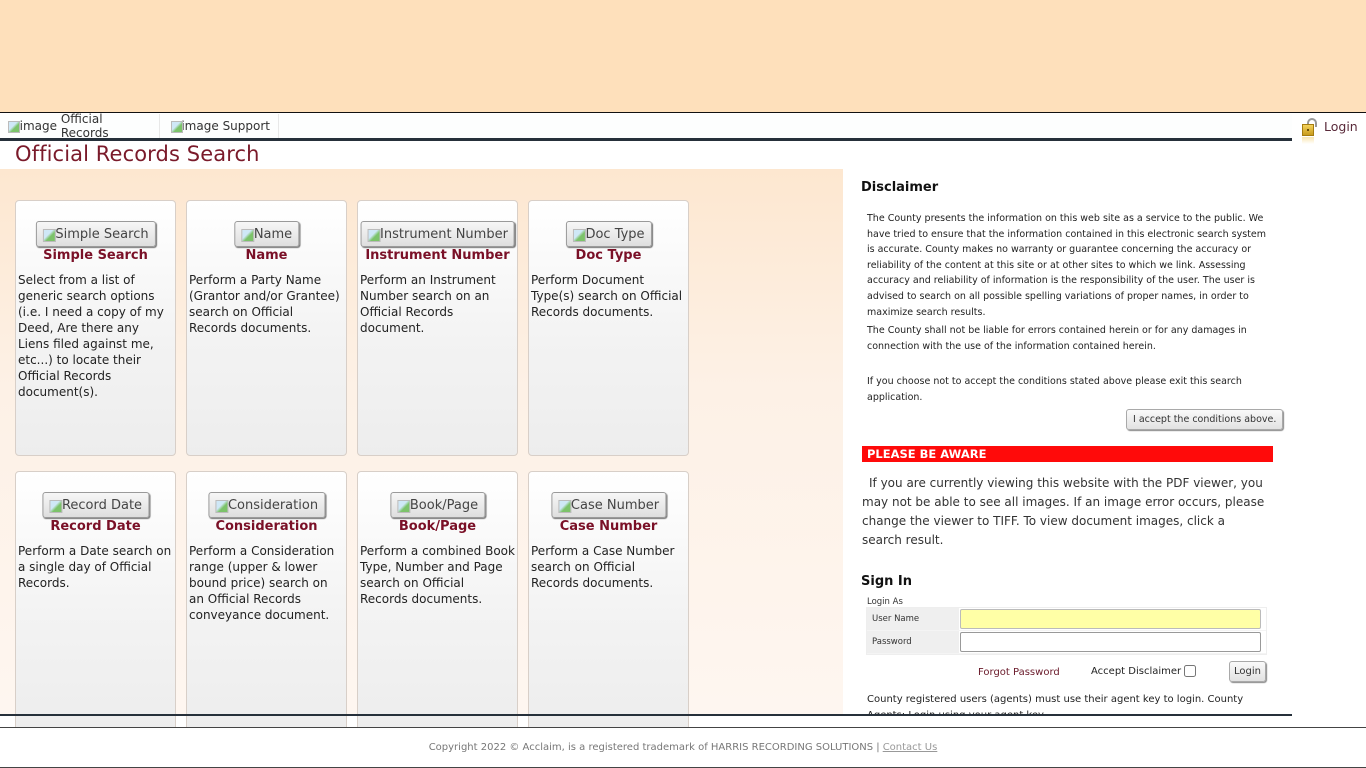  Describe the element at coordinates (1110, 619) in the screenshot. I see `username-input` at that location.